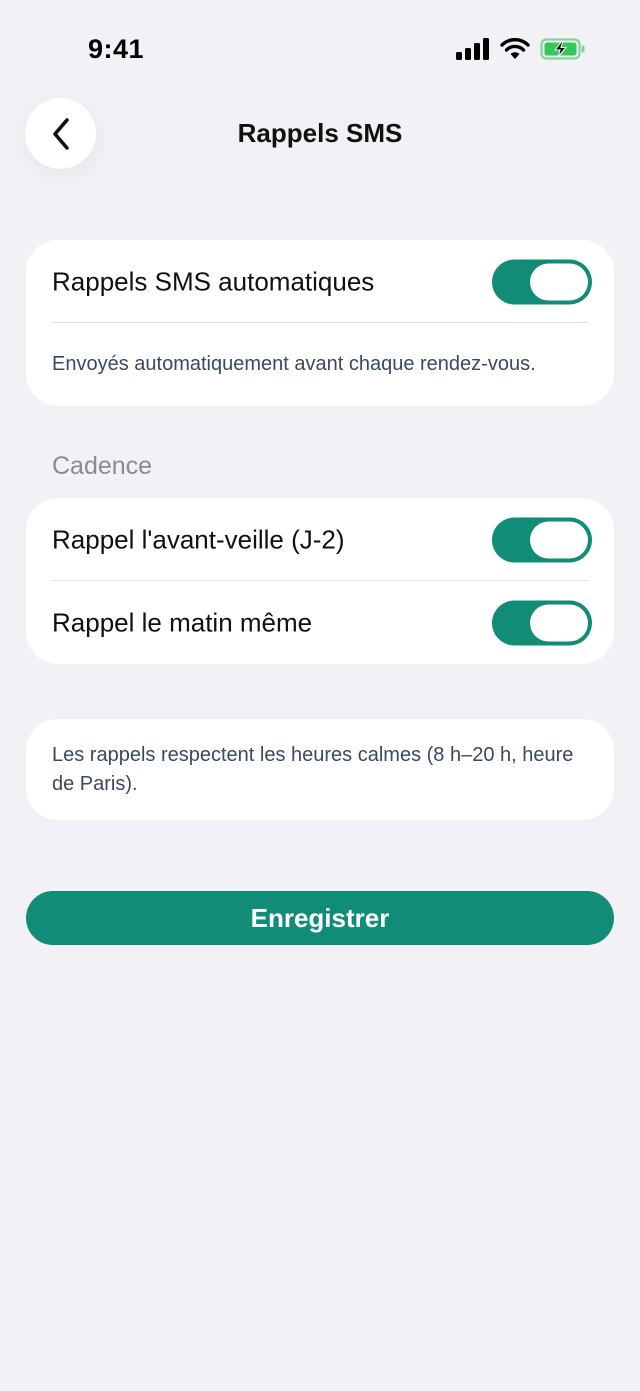 The image size is (640, 1391). I want to click on divider, so click(320, 322).